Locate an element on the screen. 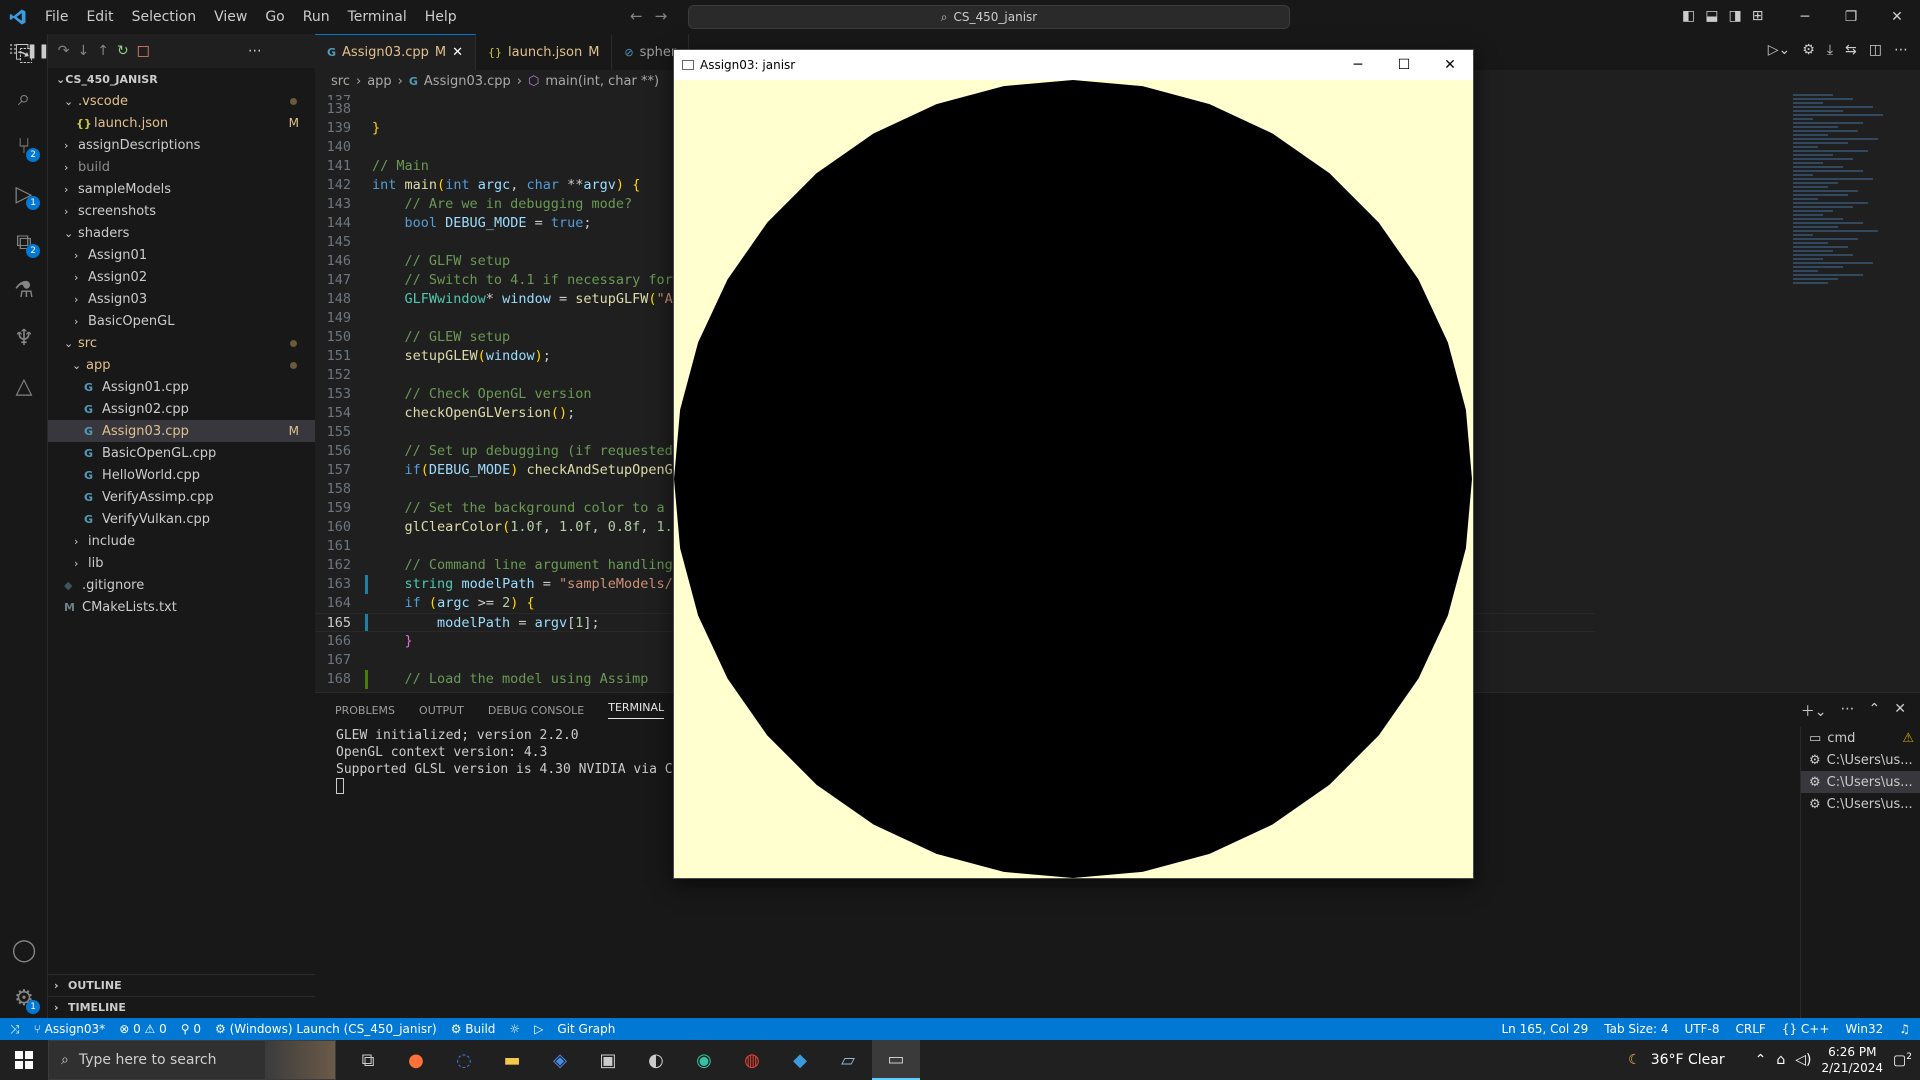 The width and height of the screenshot is (1920, 1080). tab-debug-console: DEBUG CONSOLE is located at coordinates (536, 710).